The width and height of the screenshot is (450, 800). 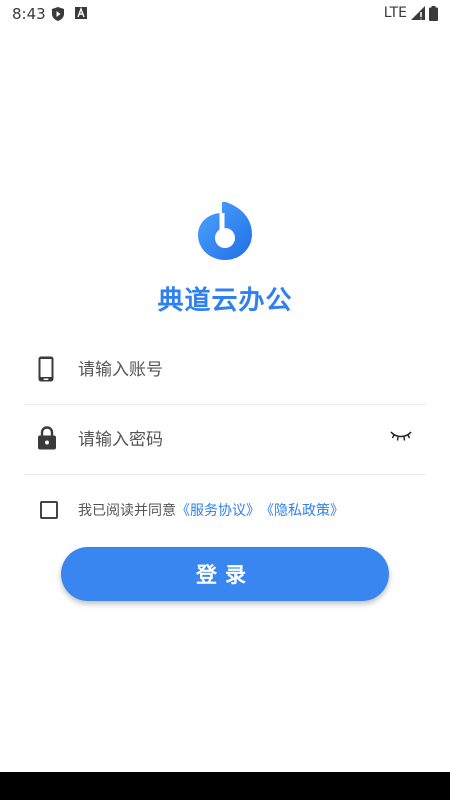 What do you see at coordinates (58, 14) in the screenshot?
I see `shield-play-icon` at bounding box center [58, 14].